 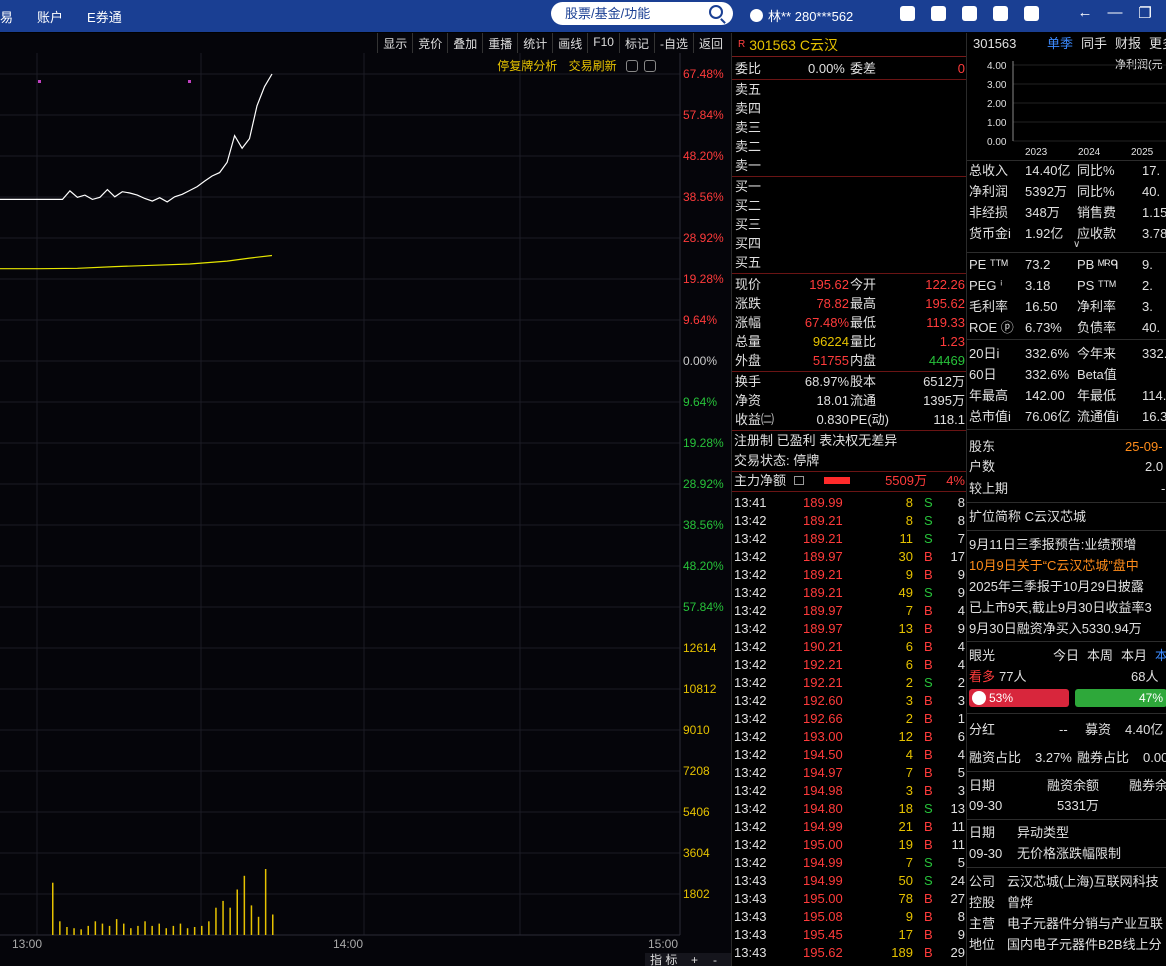 I want to click on news-text: 已上市9天,截止9月30日收益率3, so click(x=1060, y=608).